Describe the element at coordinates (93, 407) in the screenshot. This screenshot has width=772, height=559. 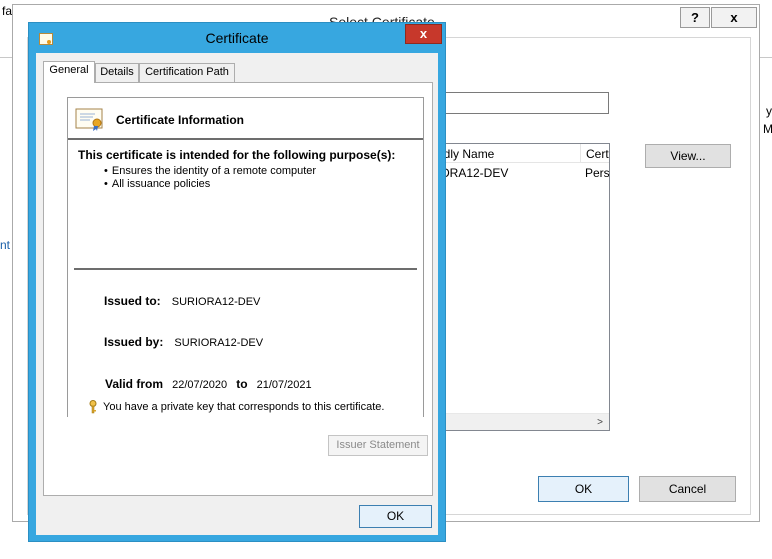
I see `key-icon` at that location.